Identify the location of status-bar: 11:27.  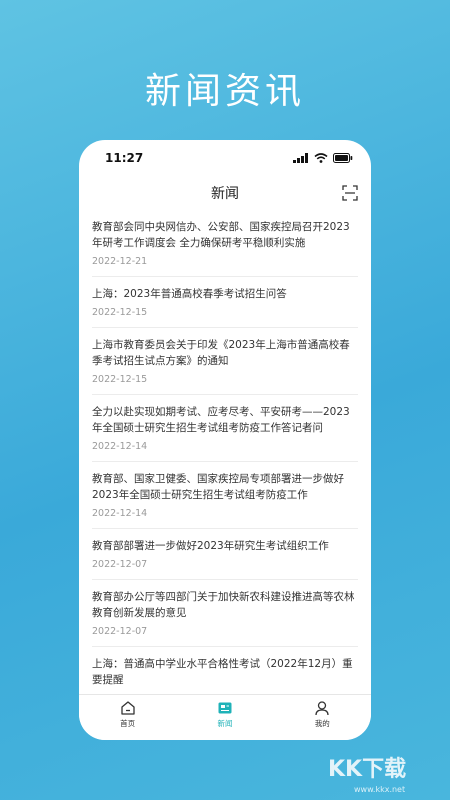
(225, 158).